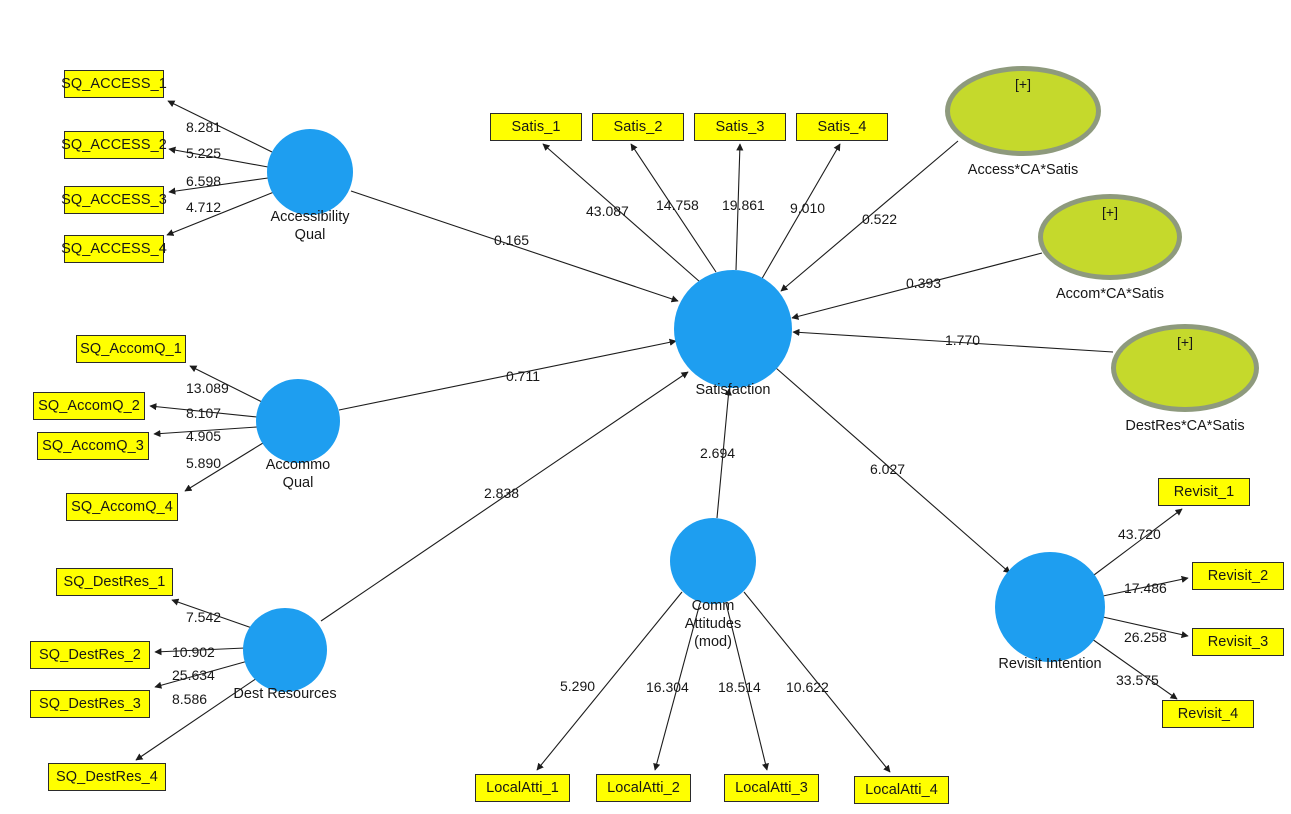 The image size is (1291, 814). What do you see at coordinates (953, 340) in the screenshot?
I see `edge-e_mod_dest` at bounding box center [953, 340].